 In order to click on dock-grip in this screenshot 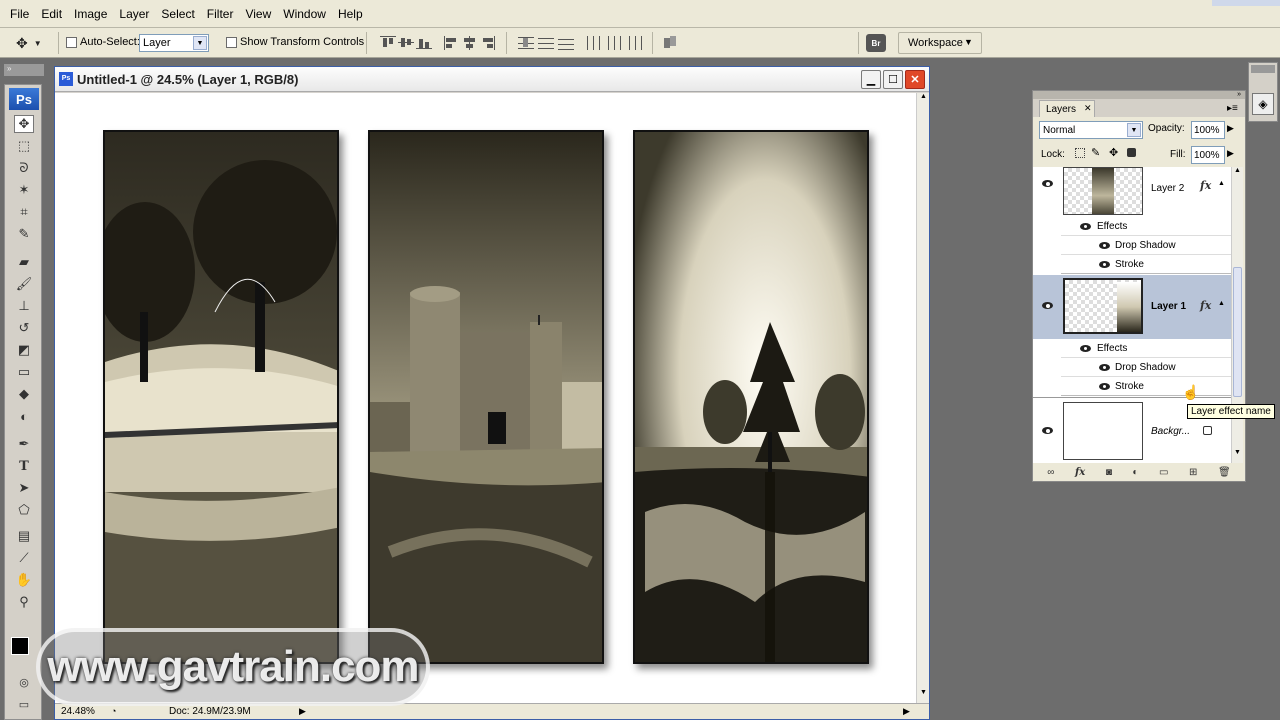, I will do `click(1263, 69)`.